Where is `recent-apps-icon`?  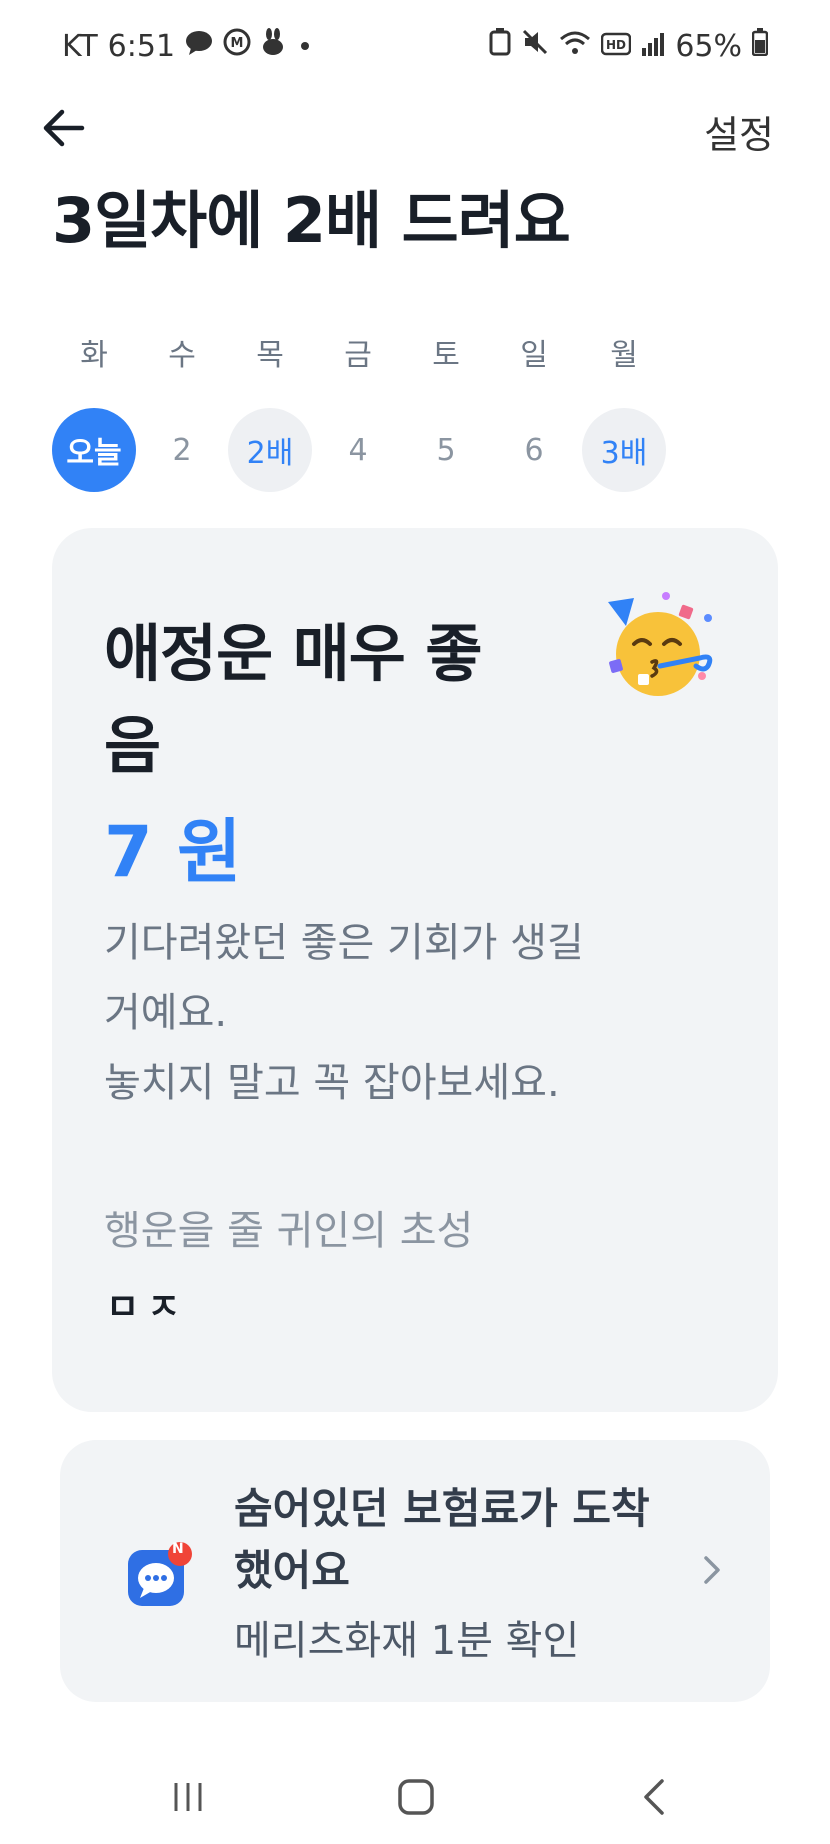
recent-apps-icon is located at coordinates (188, 1797).